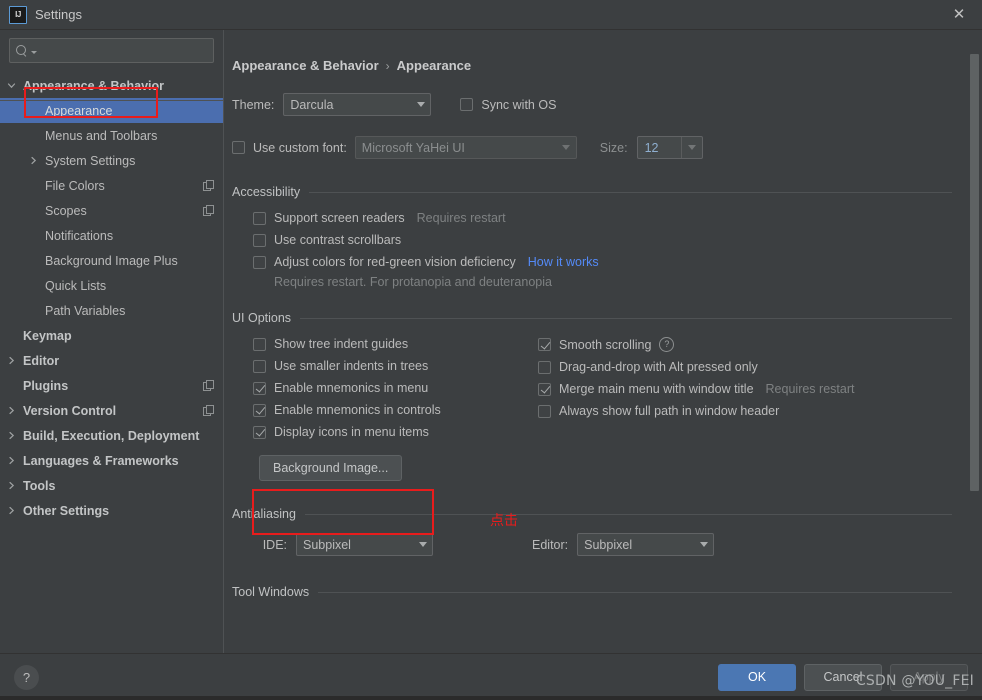  Describe the element at coordinates (810, 389) in the screenshot. I see `requires-restart-hint: Requires restart` at that location.